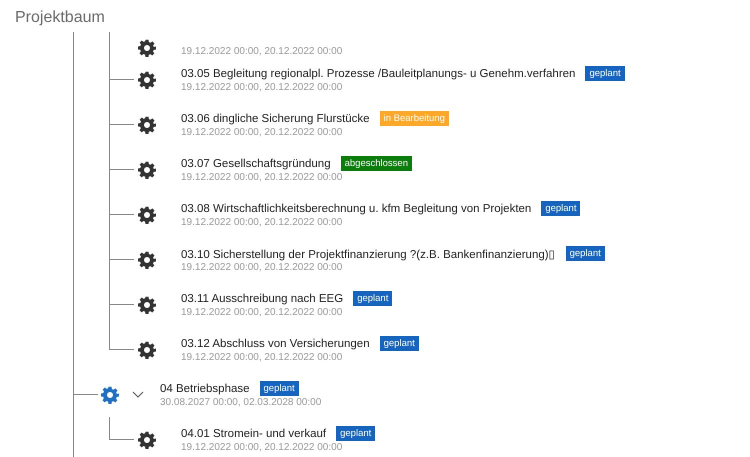  I want to click on chevron-icon, so click(138, 394).